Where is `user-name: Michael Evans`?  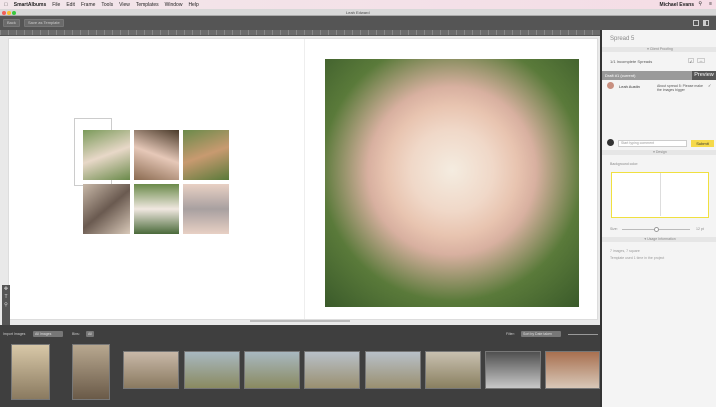
user-name: Michael Evans is located at coordinates (677, 5).